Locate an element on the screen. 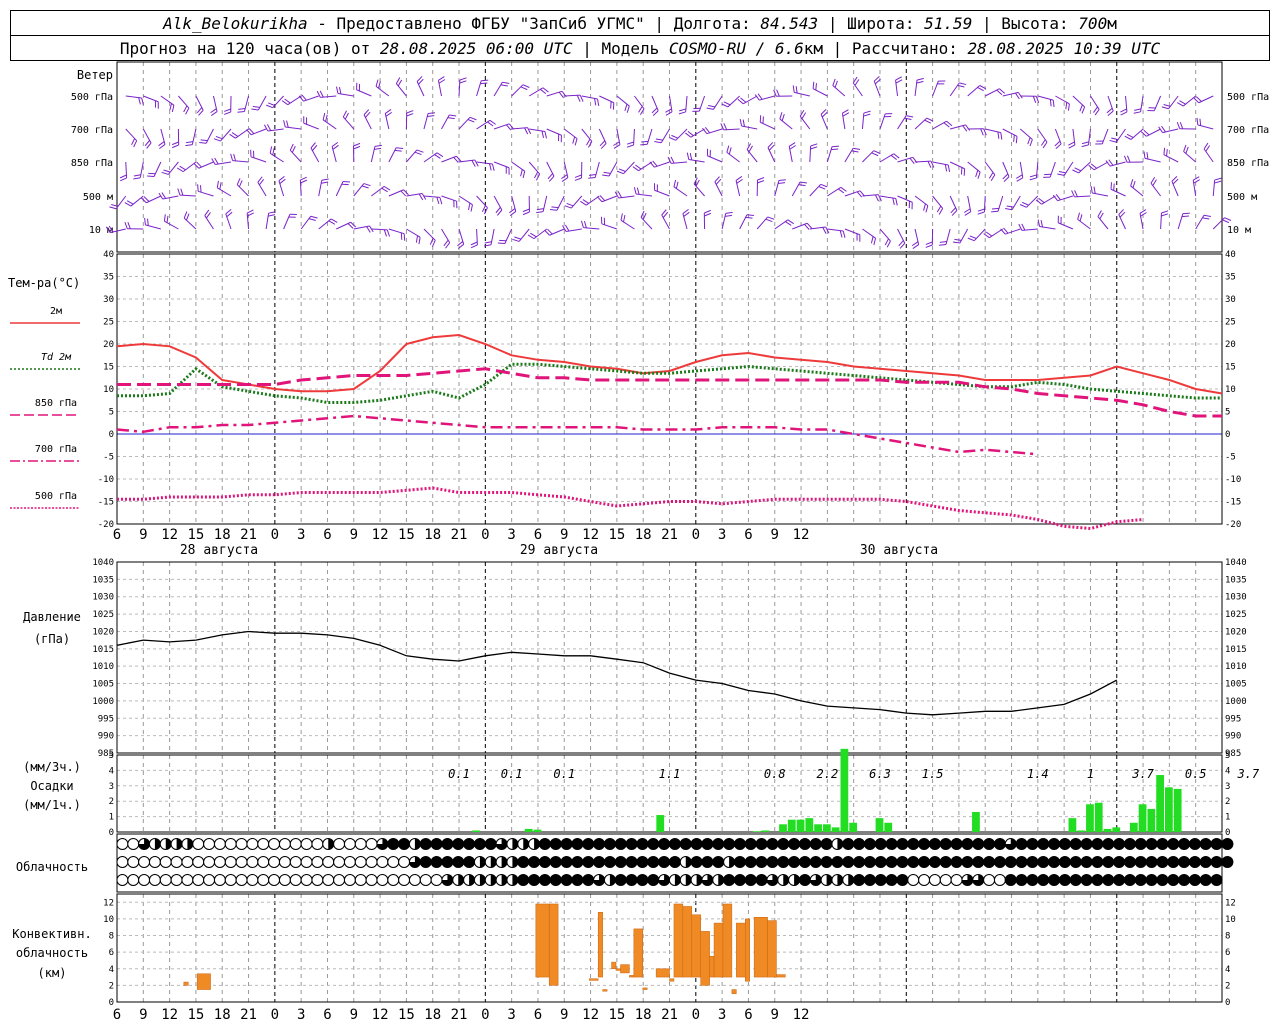  hour-label-temp: 9 is located at coordinates (775, 535).